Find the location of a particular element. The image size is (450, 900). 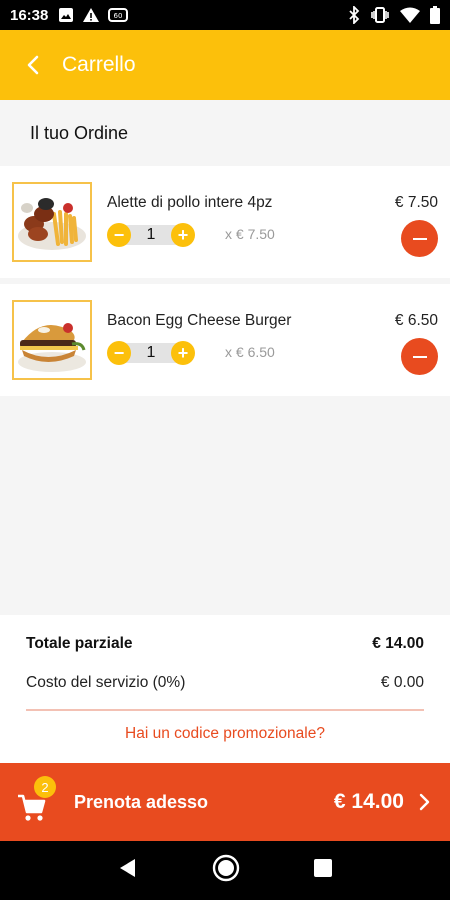

status-time: 16:38 is located at coordinates (29, 15).